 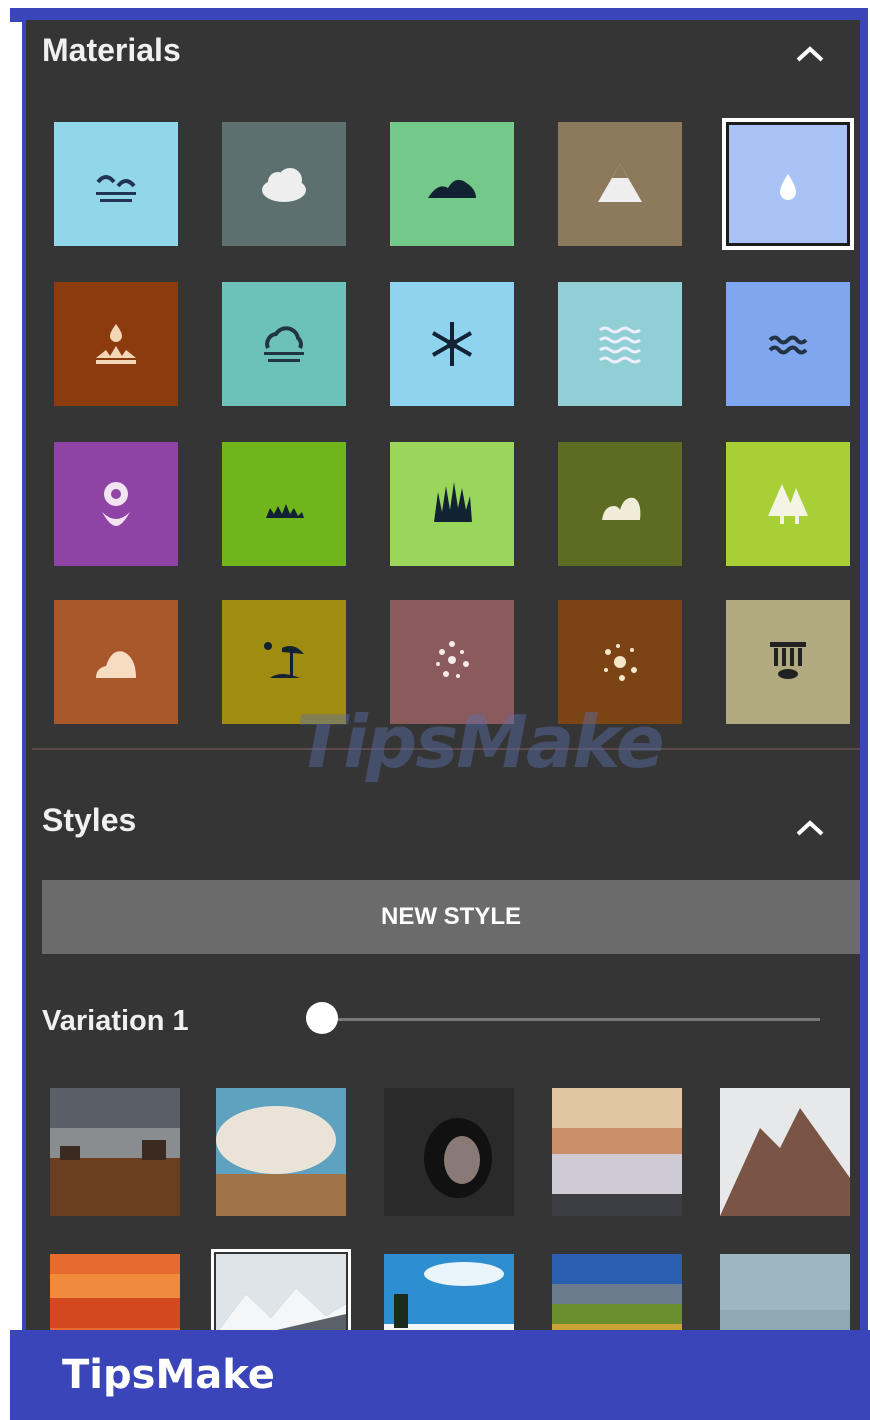 What do you see at coordinates (617, 1152) in the screenshot?
I see `mist-valley-photo` at bounding box center [617, 1152].